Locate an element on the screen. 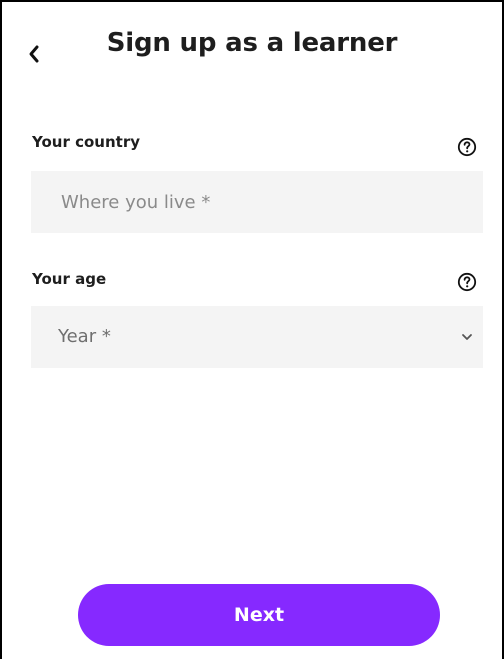  country-label: Your country is located at coordinates (86, 142).